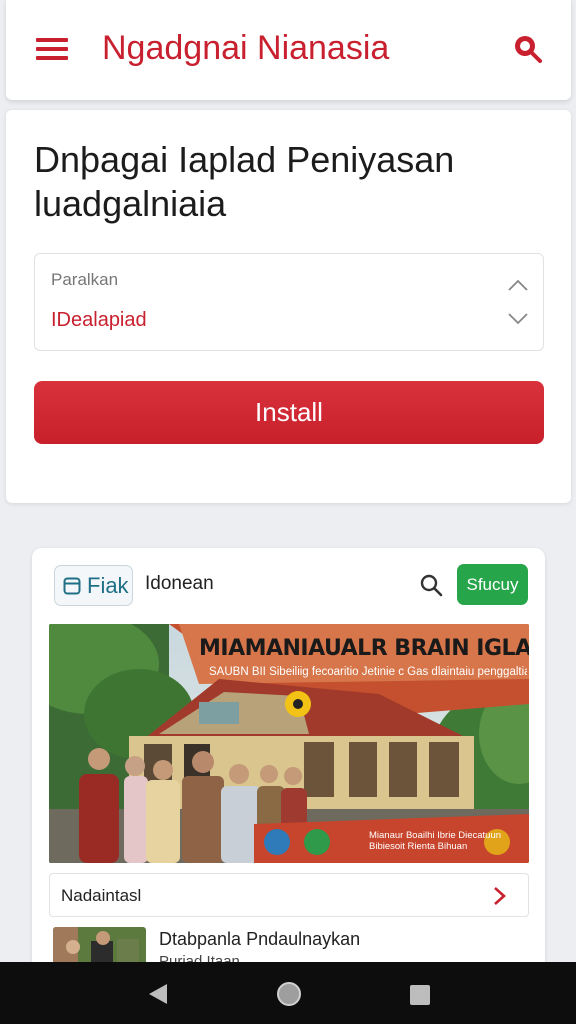  I want to click on recent-apps-icon, so click(420, 995).